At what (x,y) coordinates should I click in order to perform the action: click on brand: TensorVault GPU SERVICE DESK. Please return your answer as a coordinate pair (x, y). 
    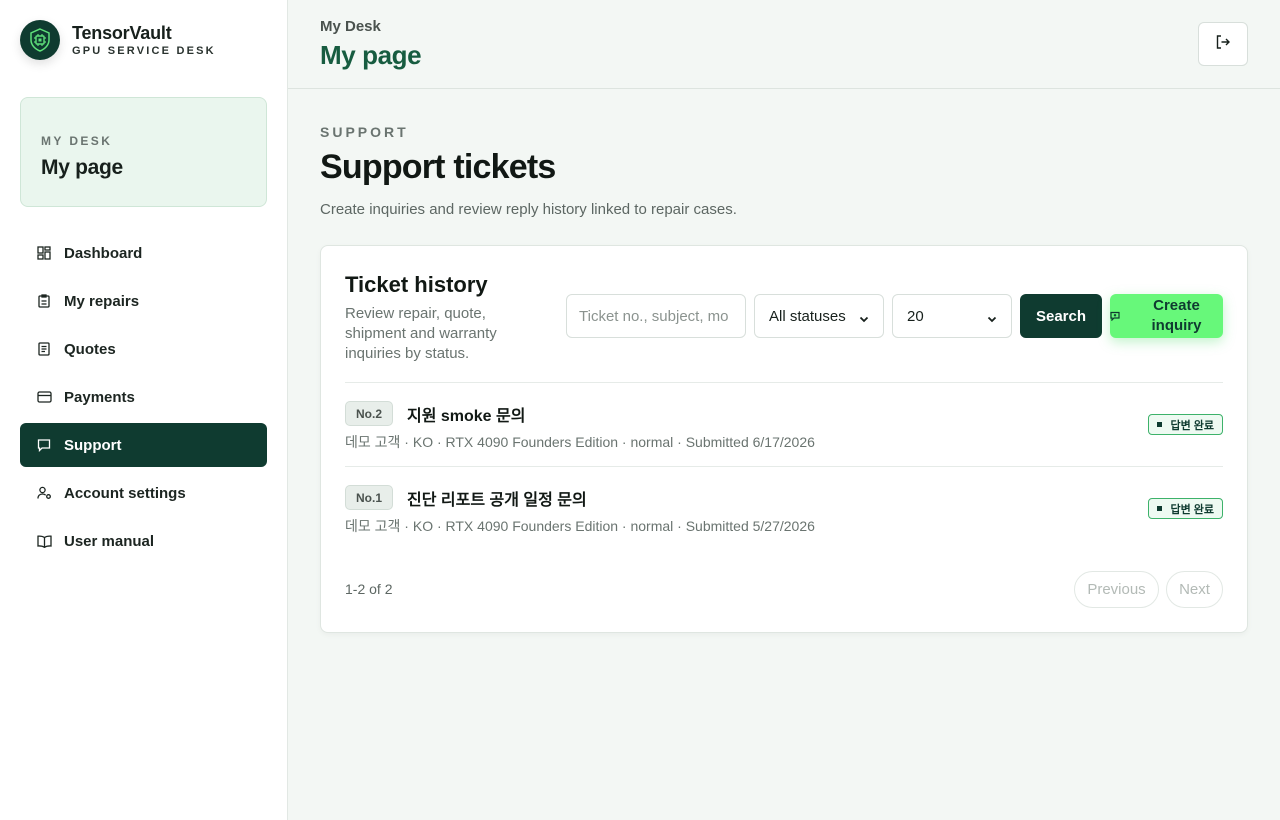
    Looking at the image, I should click on (118, 40).